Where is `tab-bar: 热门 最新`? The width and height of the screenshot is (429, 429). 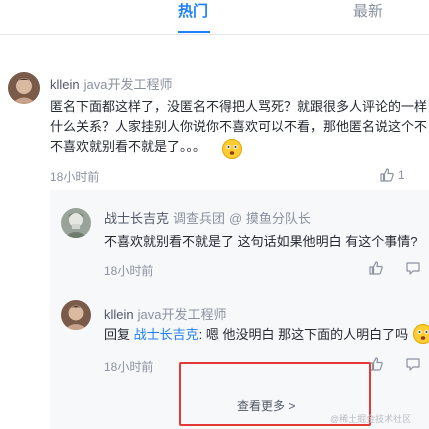
tab-bar: 热门 最新 is located at coordinates (214, 17).